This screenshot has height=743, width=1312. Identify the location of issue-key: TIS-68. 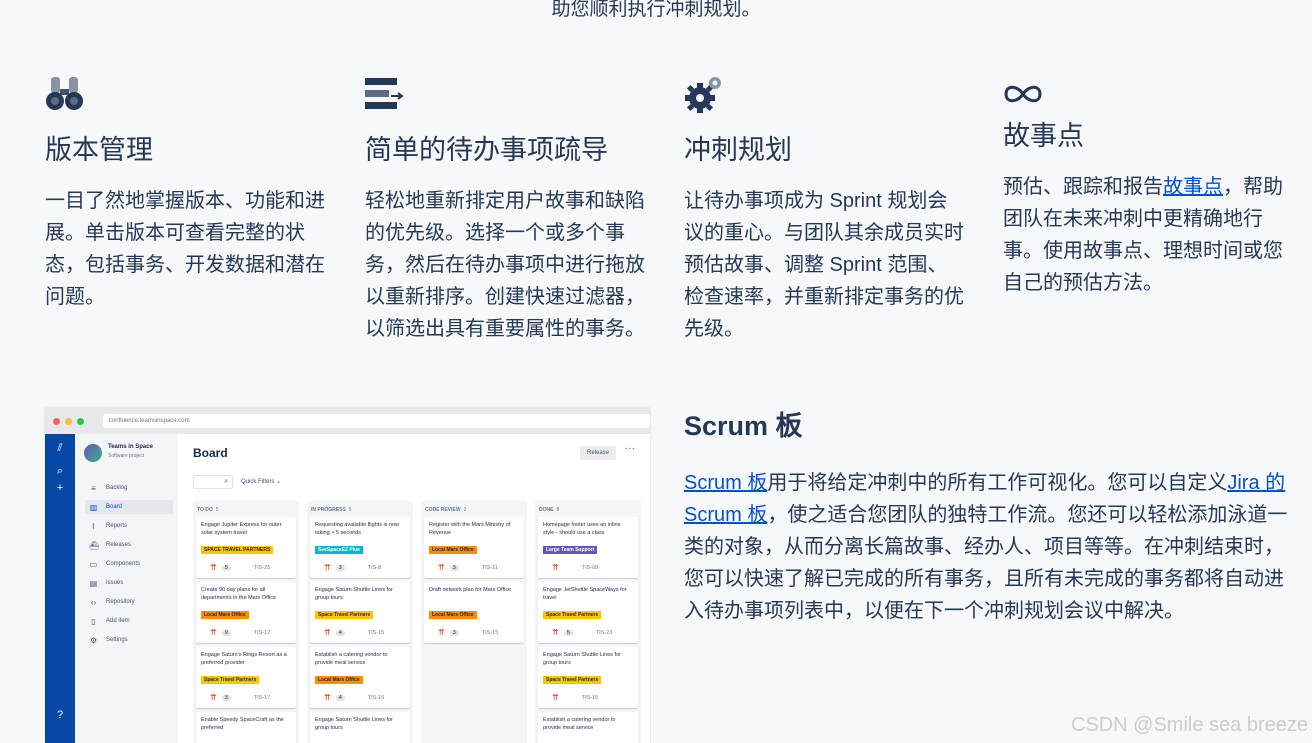
(590, 567).